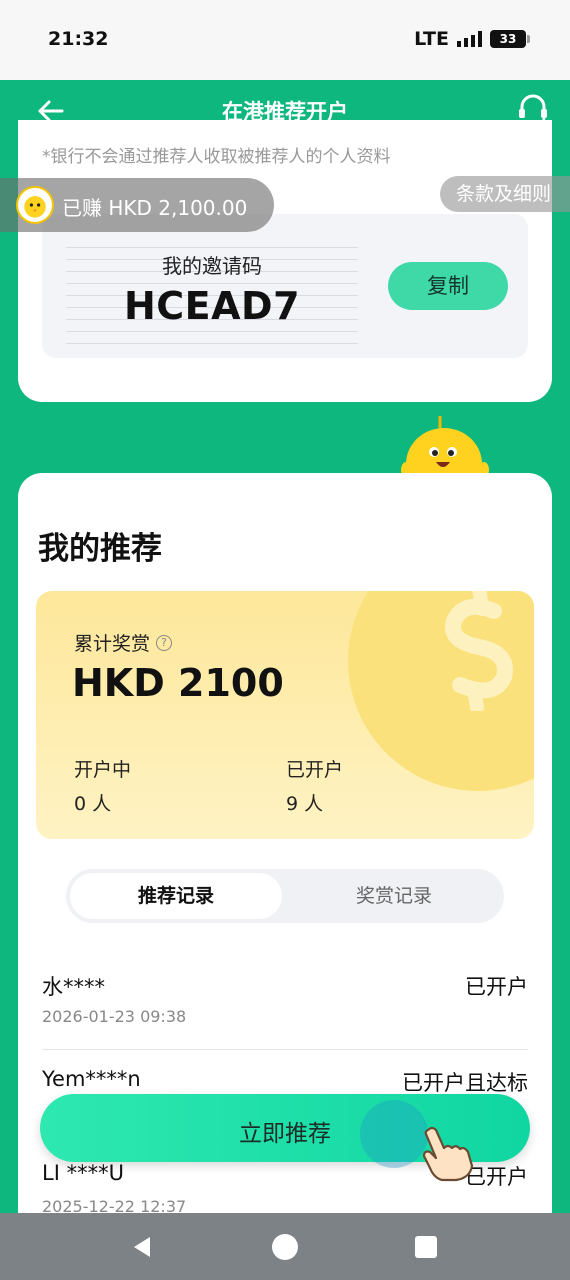 This screenshot has width=570, height=1280. I want to click on referee-name: LI ****U, so click(83, 1173).